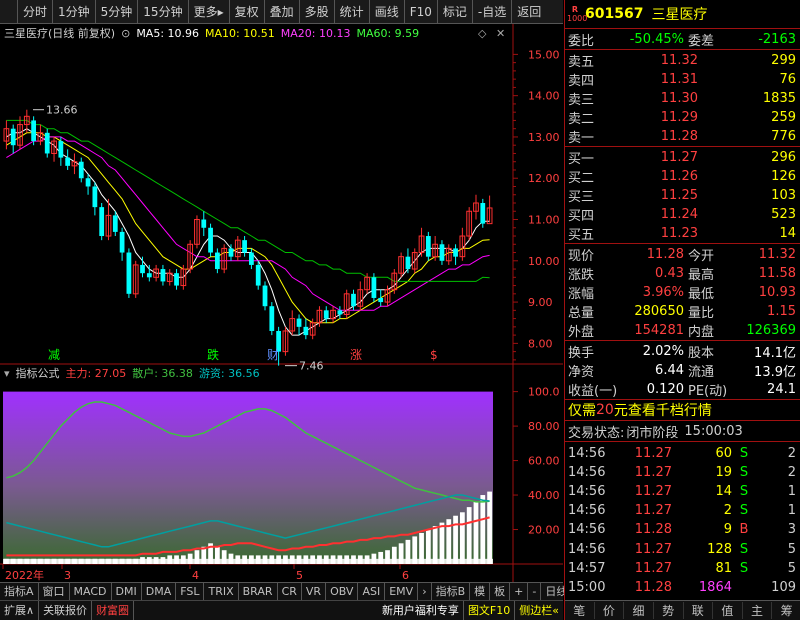 Image resolution: width=800 pixels, height=620 pixels. Describe the element at coordinates (113, 610) in the screenshot. I see `wealth-circle-button: 财富圈` at that location.